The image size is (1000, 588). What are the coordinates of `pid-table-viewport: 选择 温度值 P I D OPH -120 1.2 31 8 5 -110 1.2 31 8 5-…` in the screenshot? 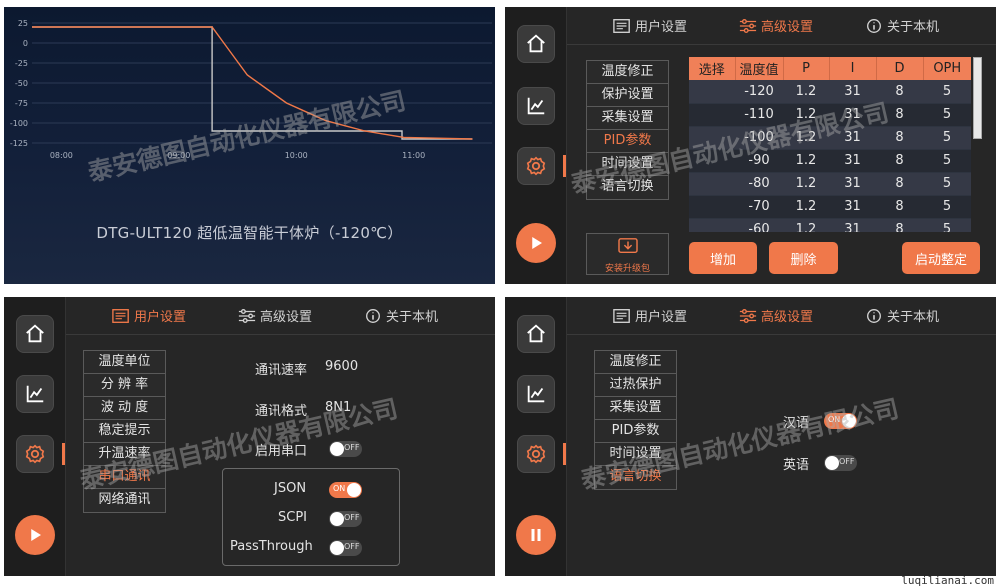 It's located at (830, 144).